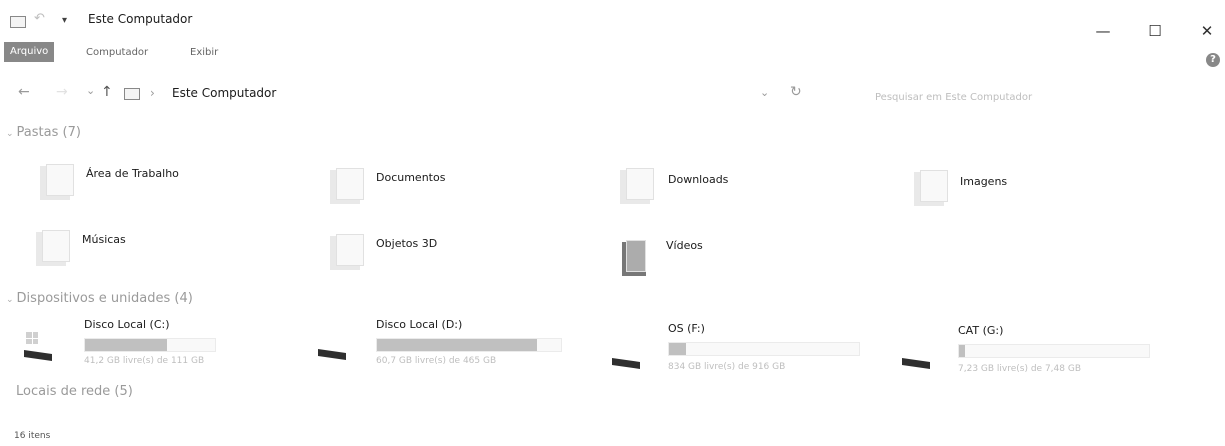 This screenshot has width=1225, height=446. Describe the element at coordinates (32, 338) in the screenshot. I see `windows-logo-icon` at that location.